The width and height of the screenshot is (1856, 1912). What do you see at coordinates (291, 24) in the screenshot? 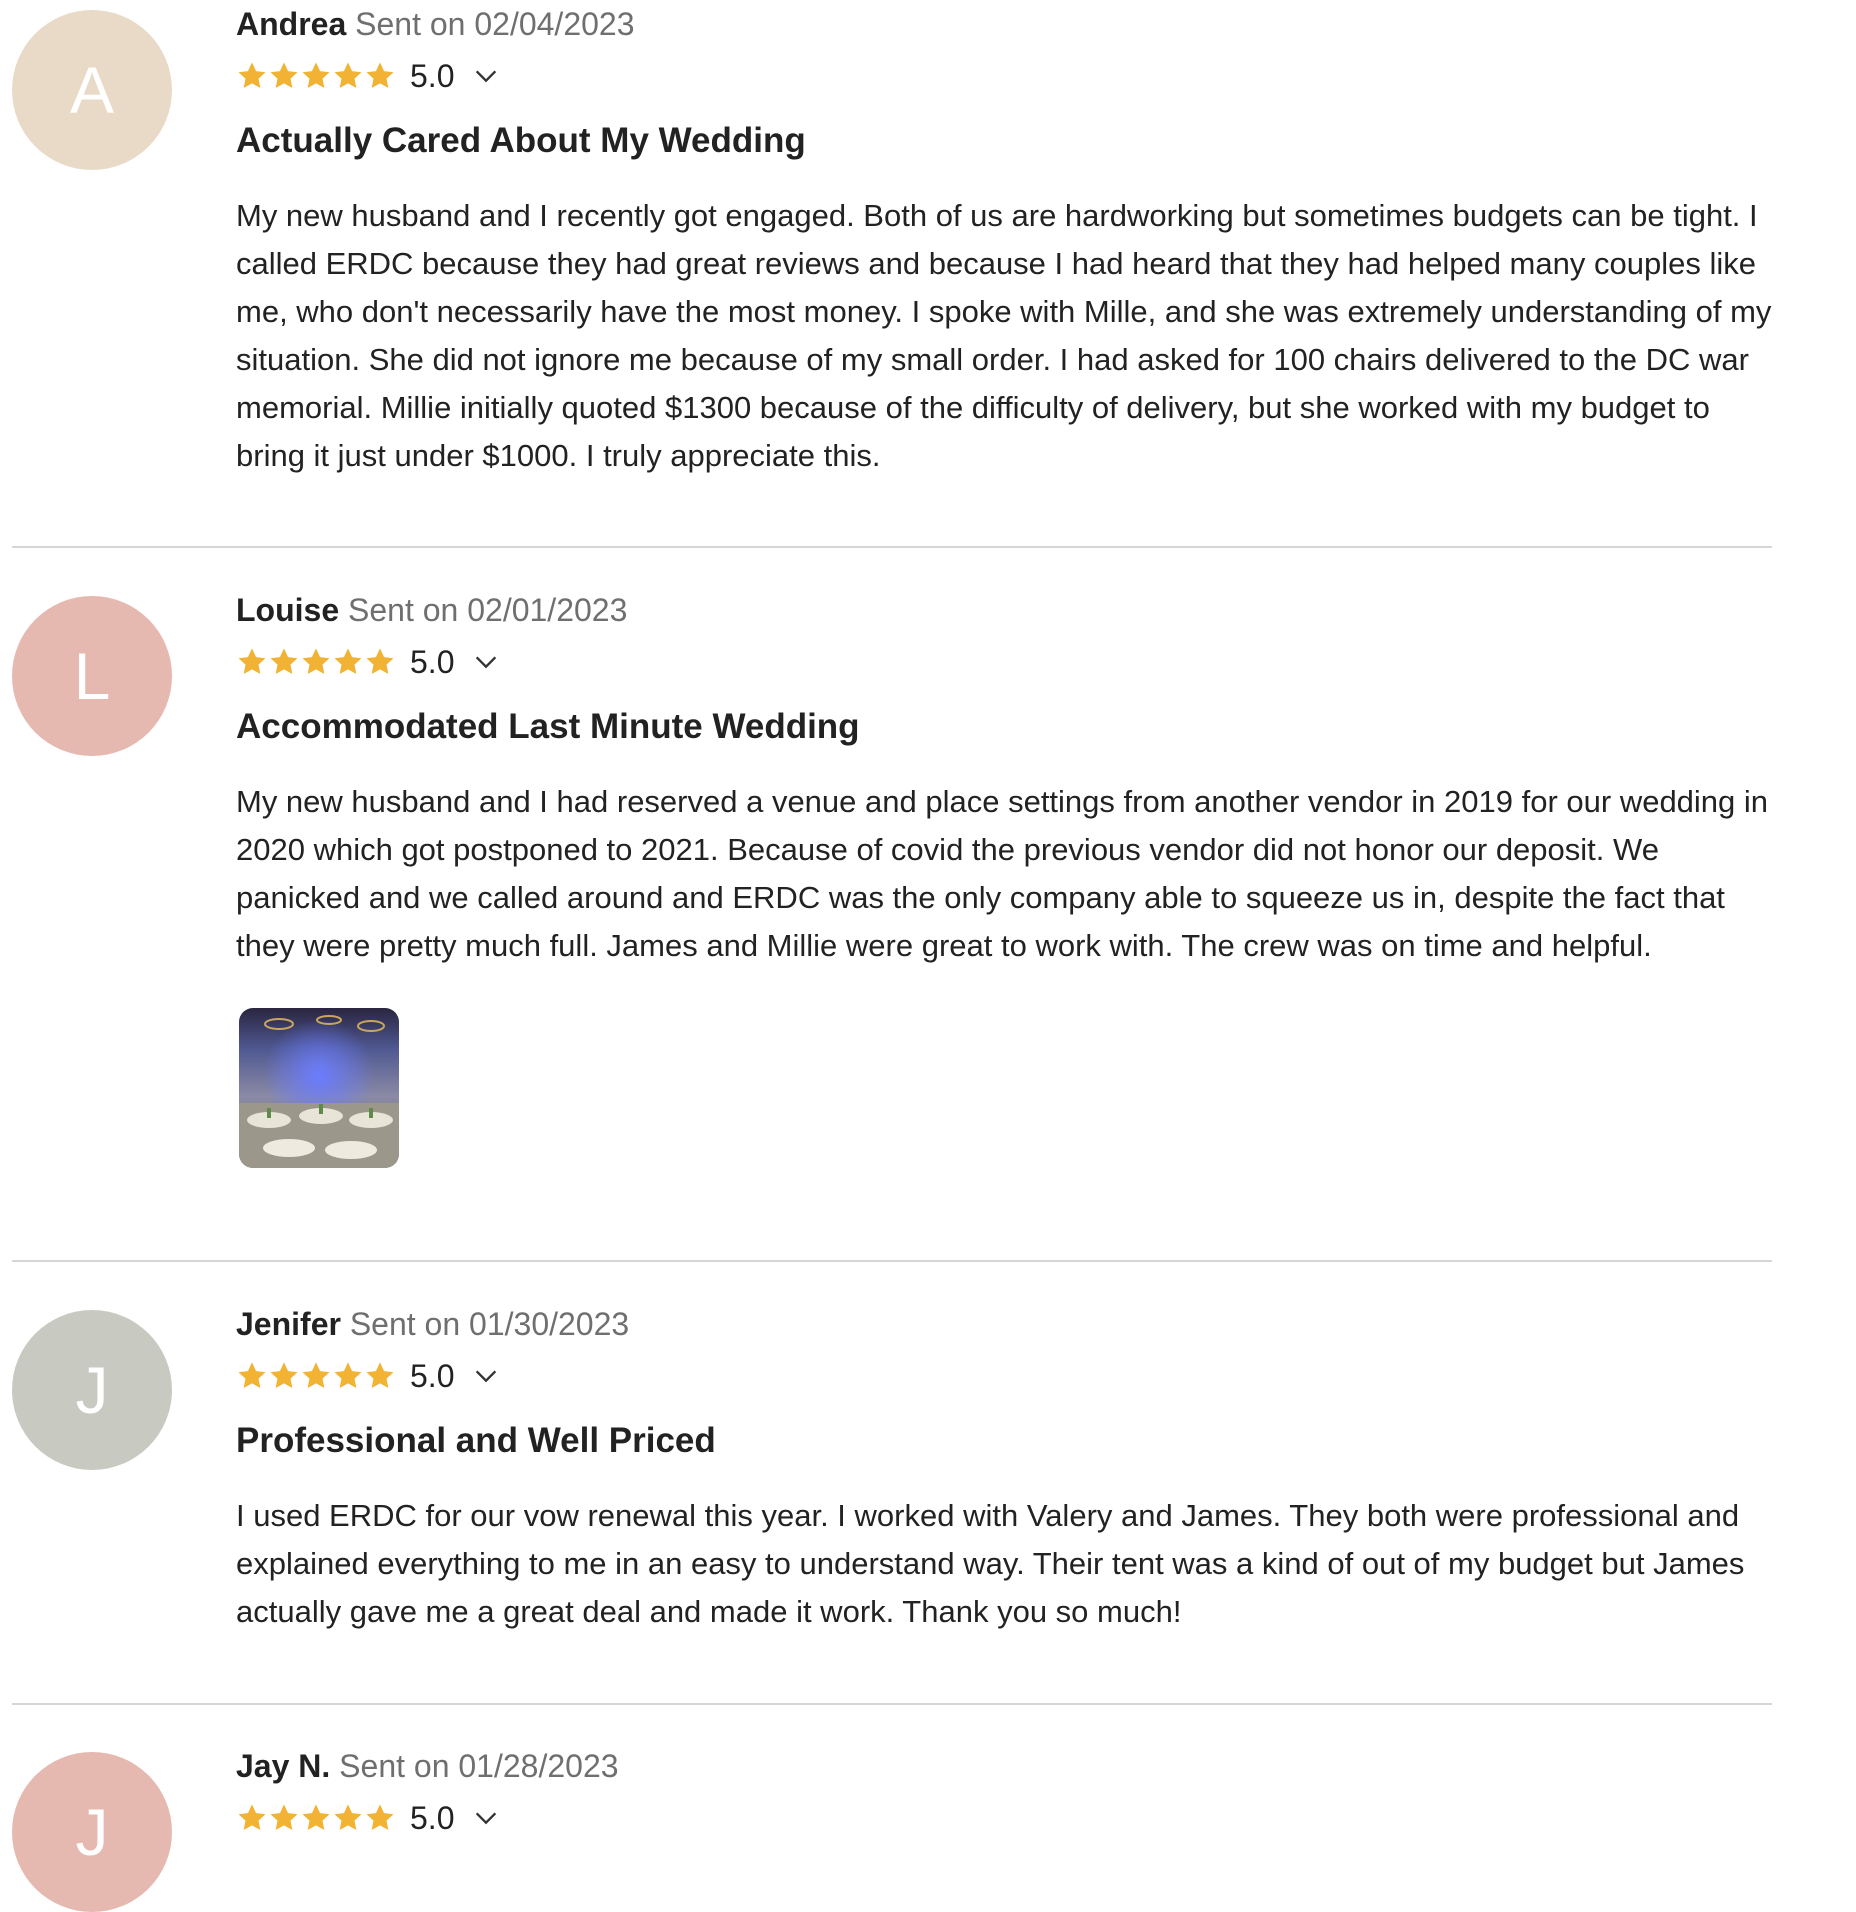
I see `reviewer-name: Andrea` at bounding box center [291, 24].